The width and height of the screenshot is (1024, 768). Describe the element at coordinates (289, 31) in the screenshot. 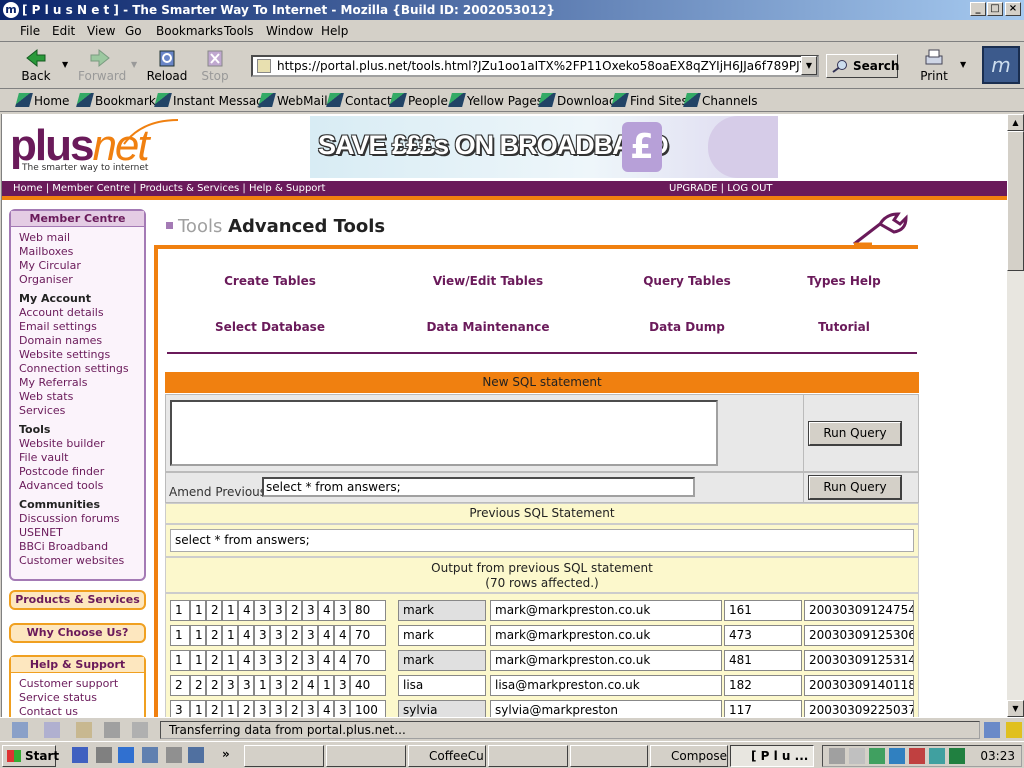

I see `menu-window: Window` at that location.